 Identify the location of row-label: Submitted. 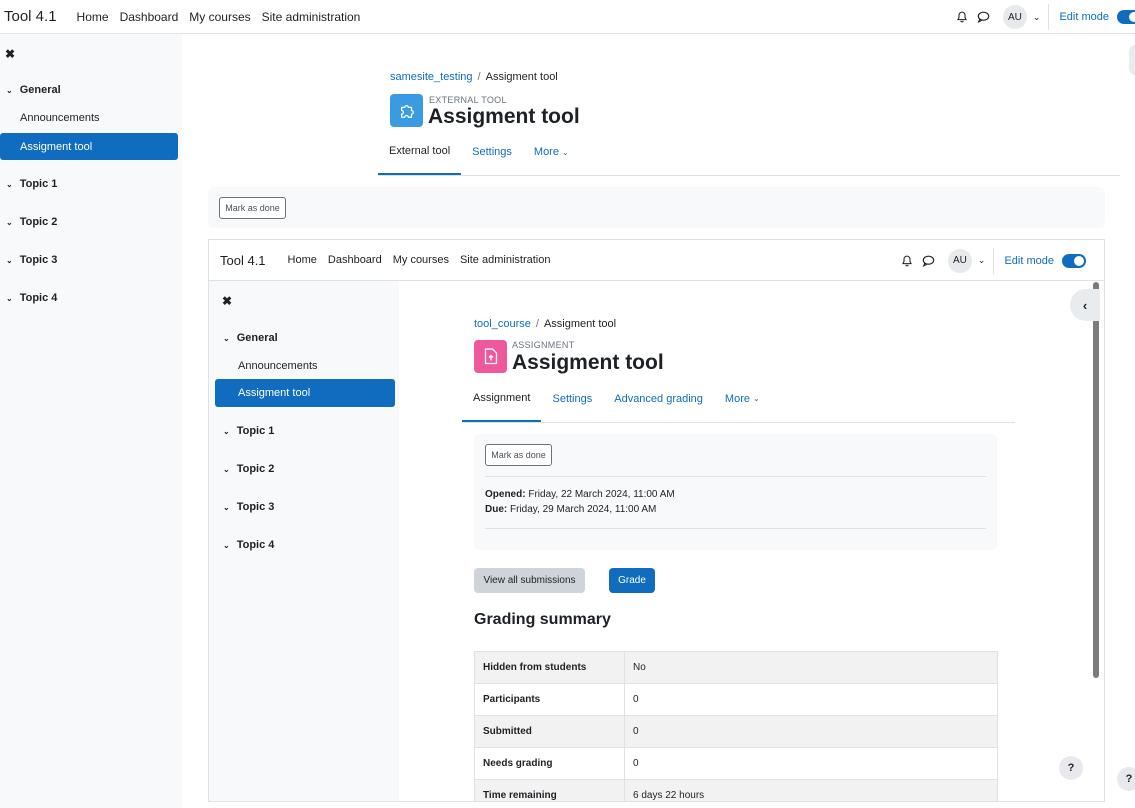
(549, 731).